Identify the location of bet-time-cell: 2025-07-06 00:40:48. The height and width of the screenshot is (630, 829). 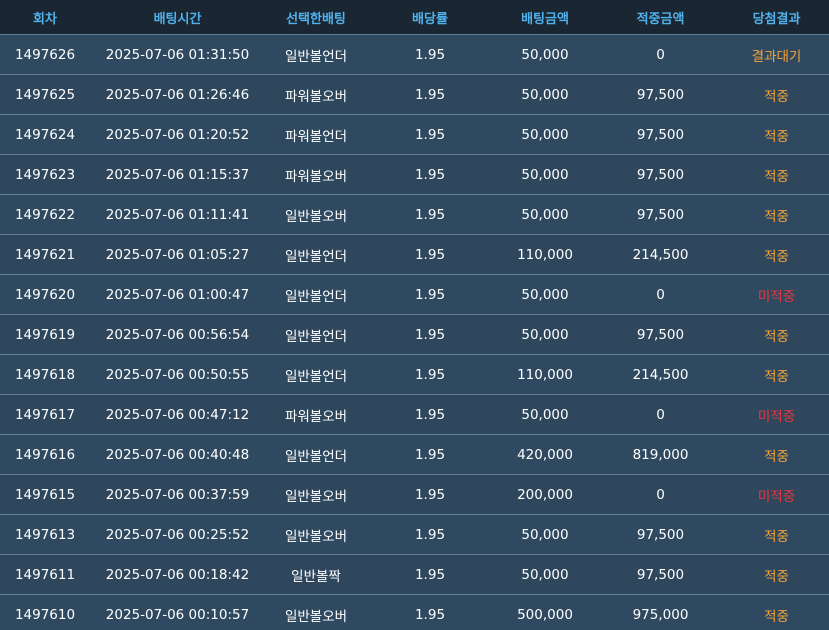
(177, 454).